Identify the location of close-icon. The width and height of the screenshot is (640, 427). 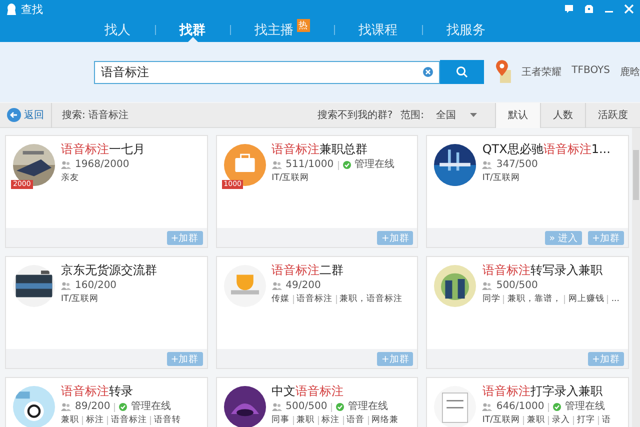
(629, 9).